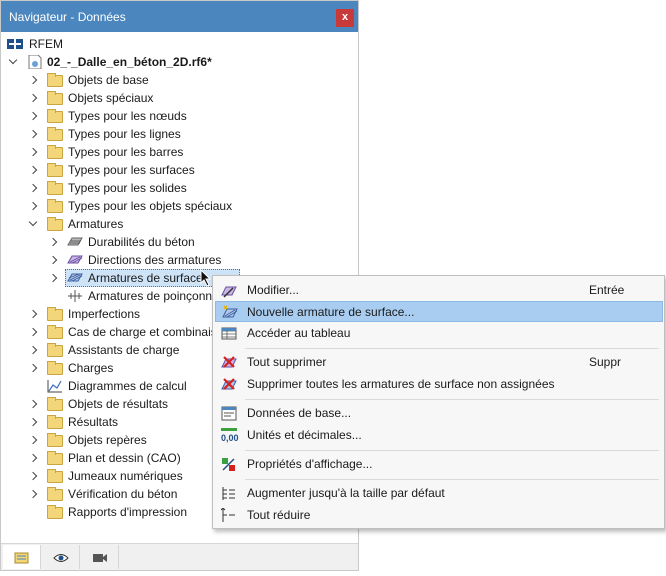  Describe the element at coordinates (54, 386) in the screenshot. I see `chart-icon` at that location.